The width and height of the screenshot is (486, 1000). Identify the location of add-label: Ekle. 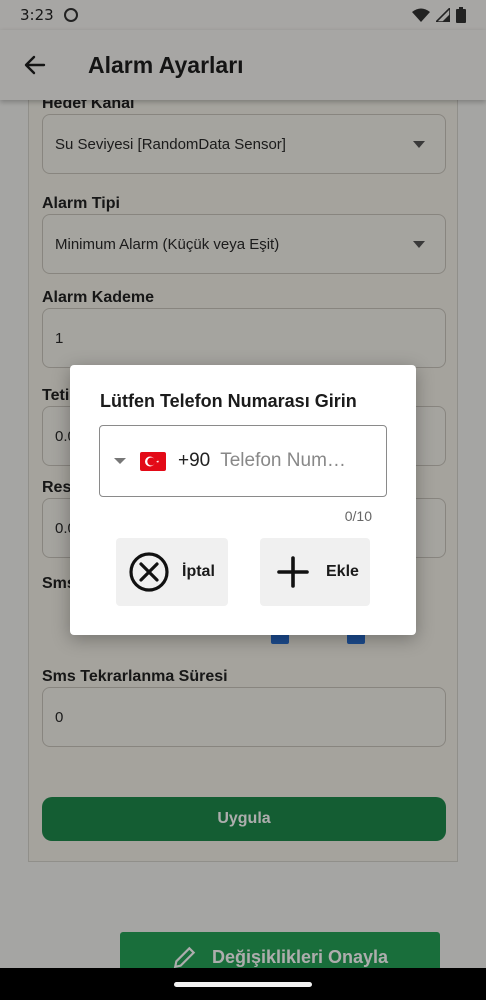
(342, 571).